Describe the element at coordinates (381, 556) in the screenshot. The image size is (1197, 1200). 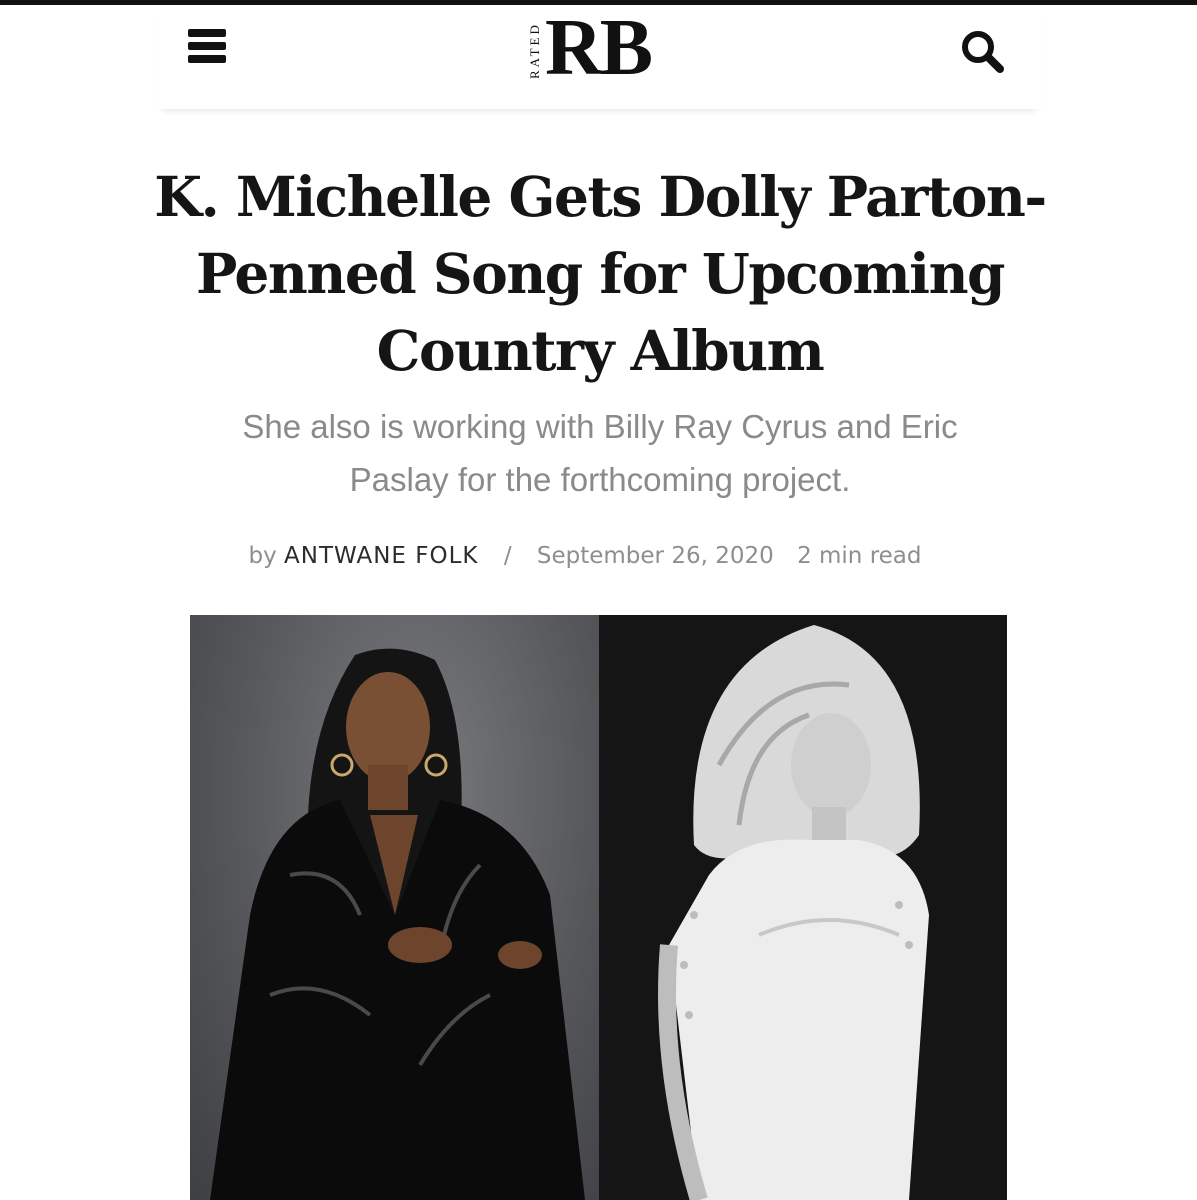
I see `author-link: ANTWANE FOLK` at that location.